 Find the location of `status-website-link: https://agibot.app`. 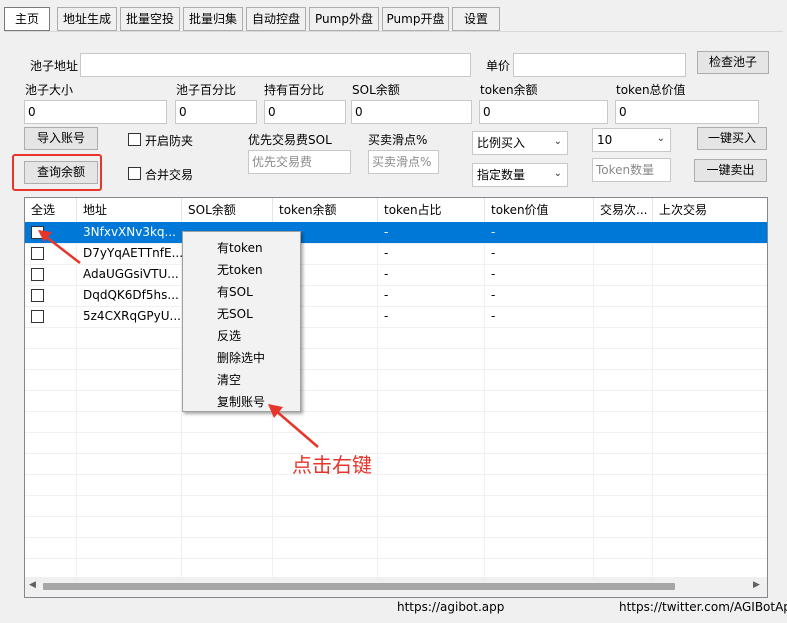

status-website-link: https://agibot.app is located at coordinates (450, 607).